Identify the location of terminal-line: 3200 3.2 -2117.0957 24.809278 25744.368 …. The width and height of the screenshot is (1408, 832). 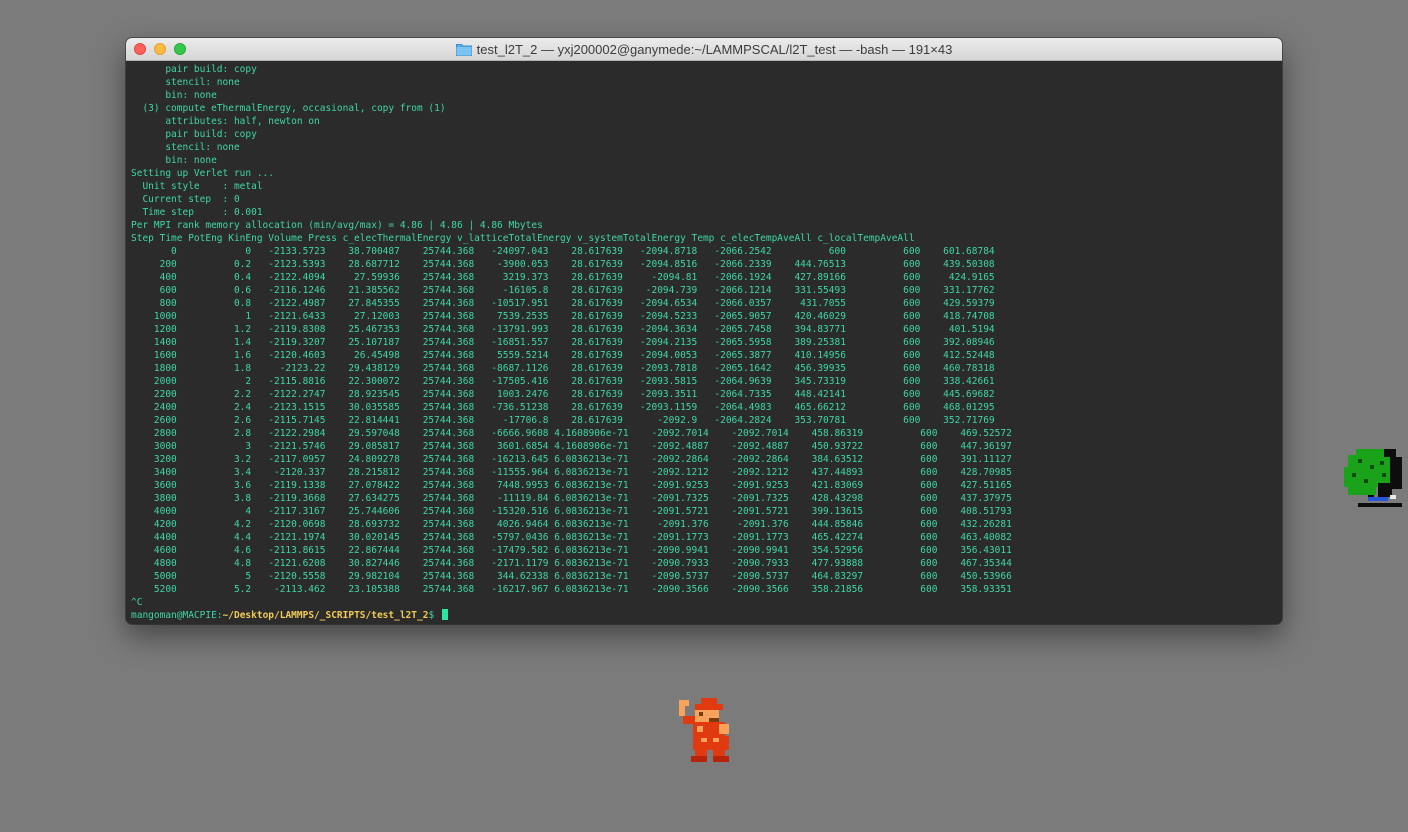
(571, 459).